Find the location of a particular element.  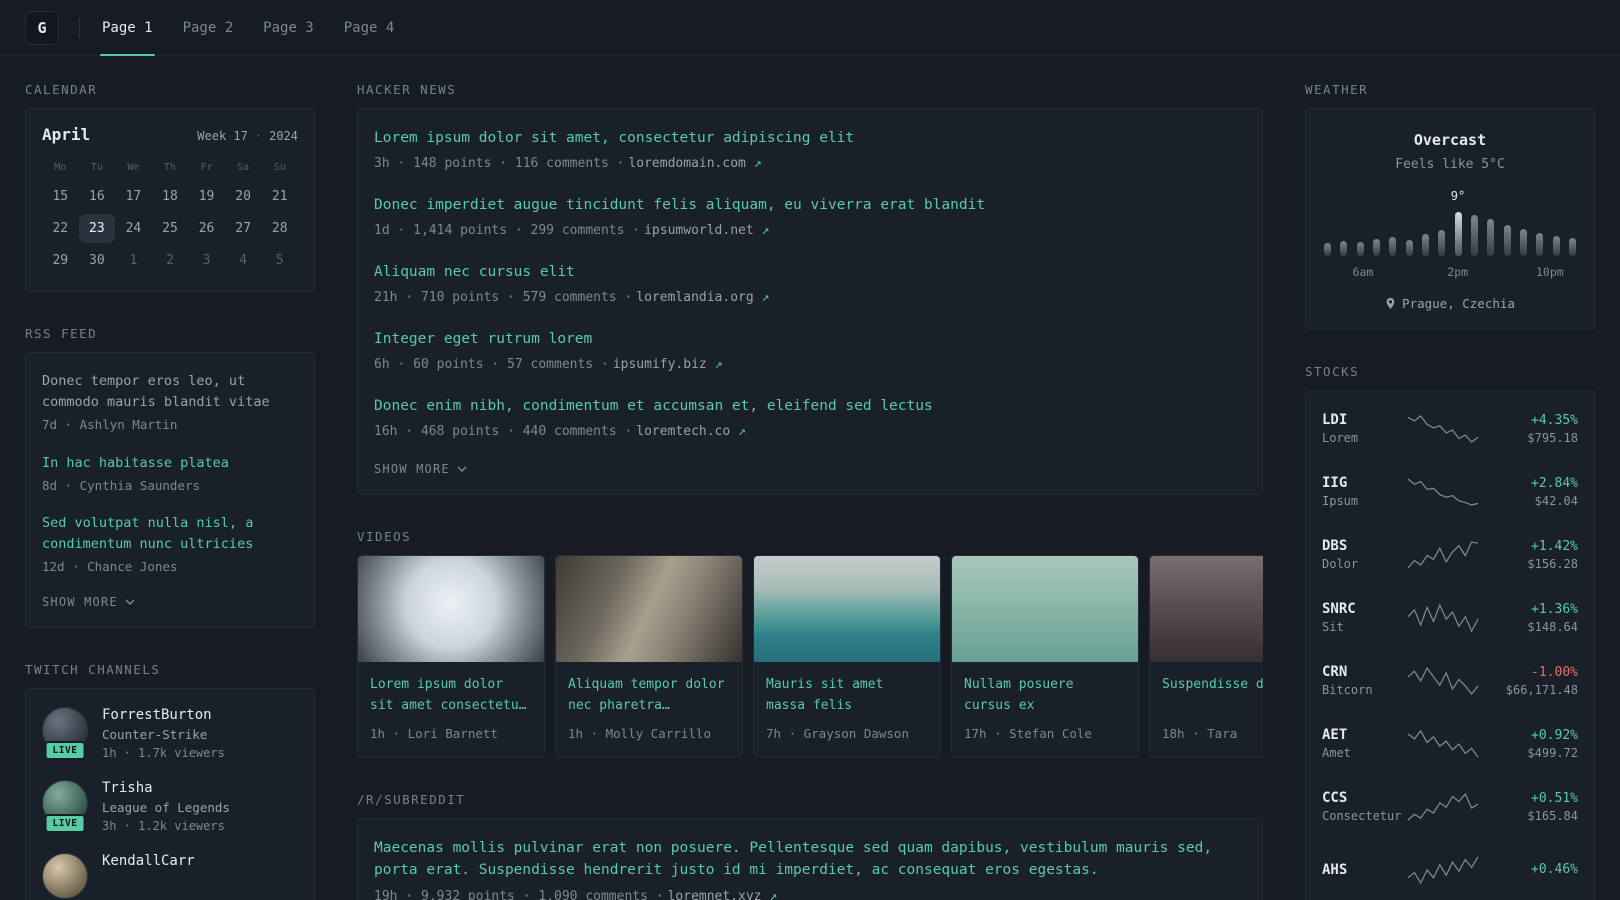

chevron-down-icon is located at coordinates (462, 469).